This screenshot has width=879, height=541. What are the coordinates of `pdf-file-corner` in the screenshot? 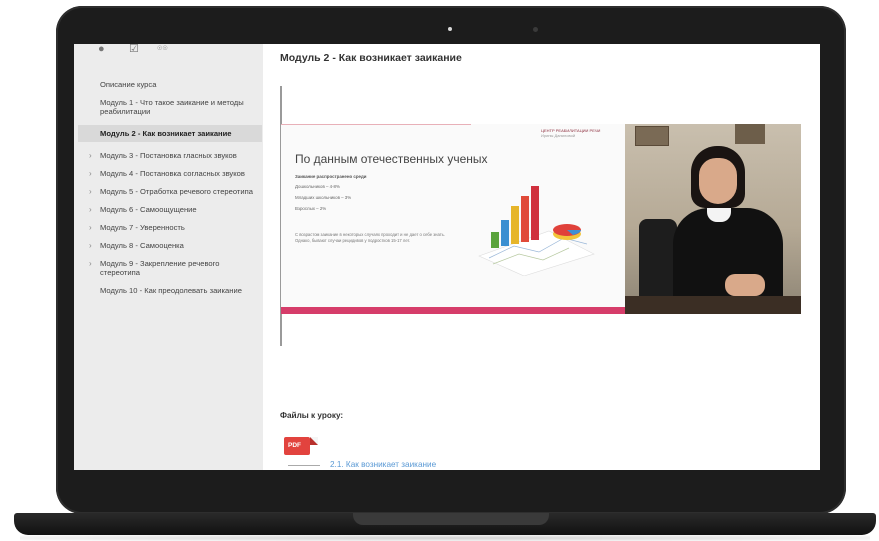 It's located at (314, 441).